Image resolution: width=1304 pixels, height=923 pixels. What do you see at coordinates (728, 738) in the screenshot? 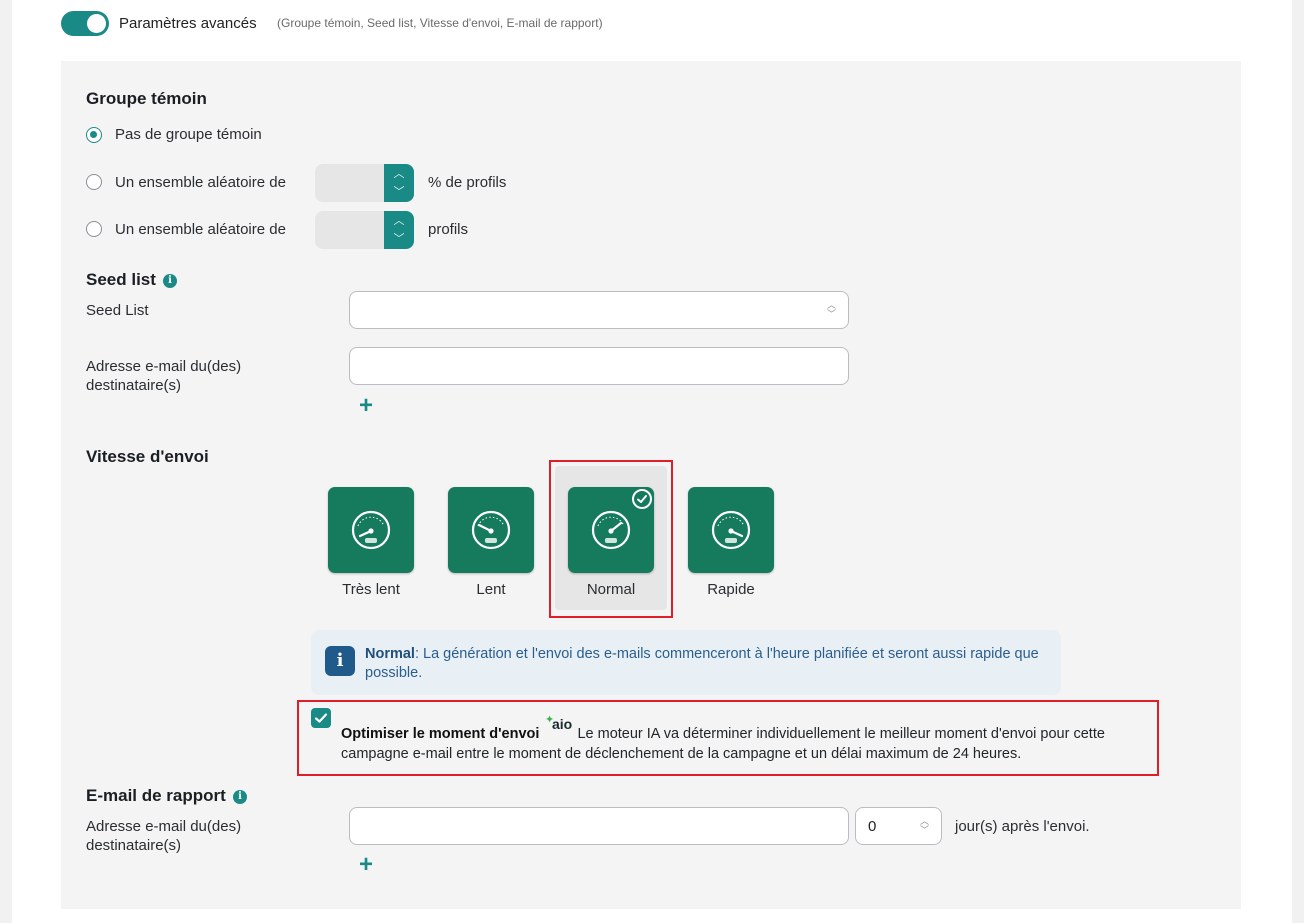
I see `highlight-optimize-send-time` at bounding box center [728, 738].